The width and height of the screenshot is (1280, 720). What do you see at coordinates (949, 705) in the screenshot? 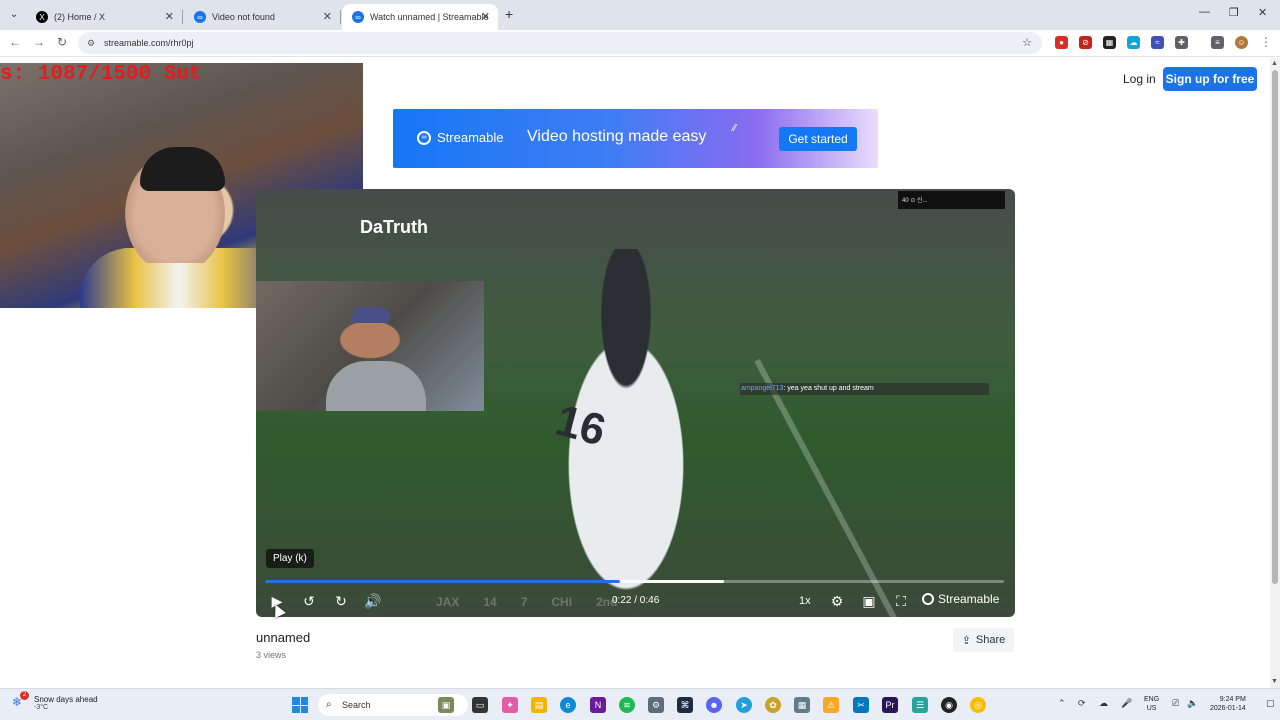
I see `obs-icon: ◉` at bounding box center [949, 705].